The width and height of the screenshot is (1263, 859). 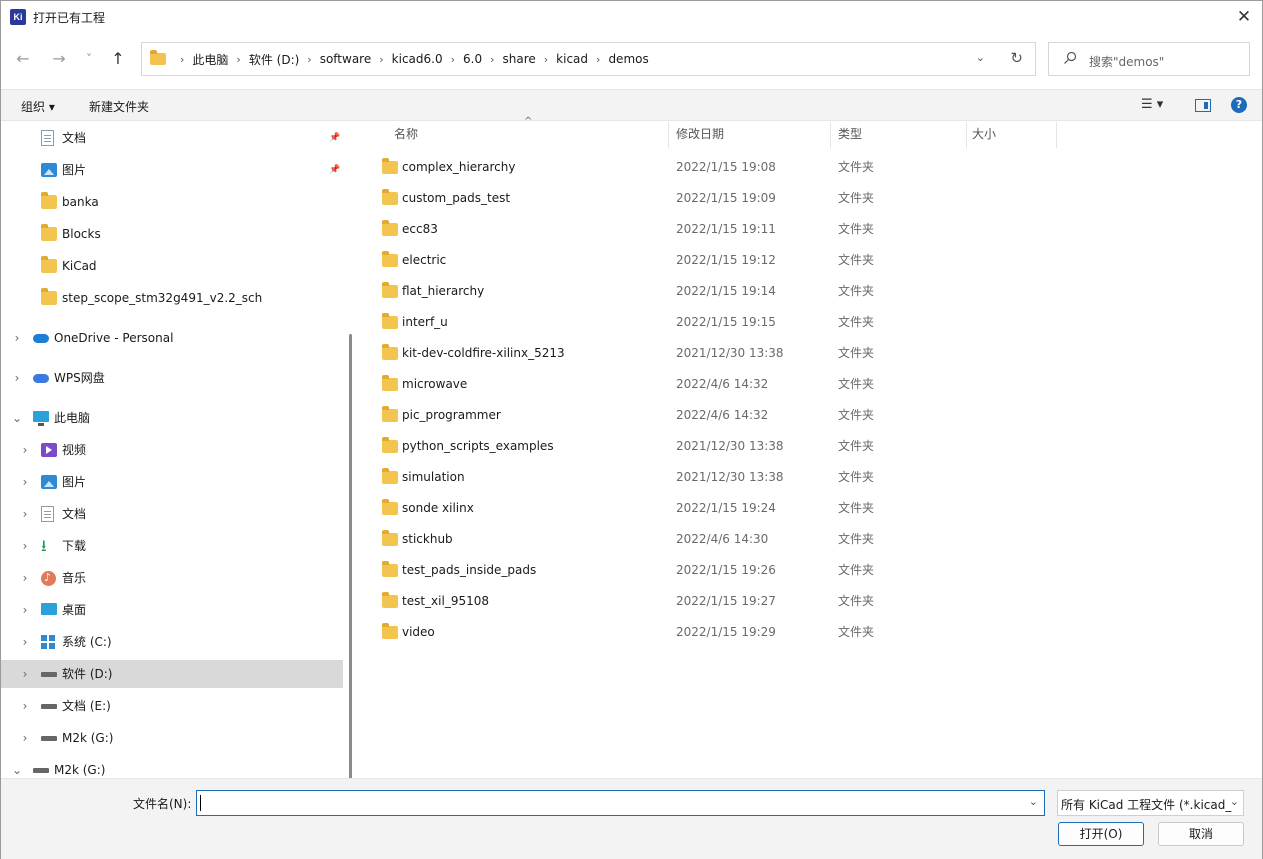 I want to click on file-row: flat_hierarchy 2022/1/15 19:14 文件夹, so click(x=808, y=291).